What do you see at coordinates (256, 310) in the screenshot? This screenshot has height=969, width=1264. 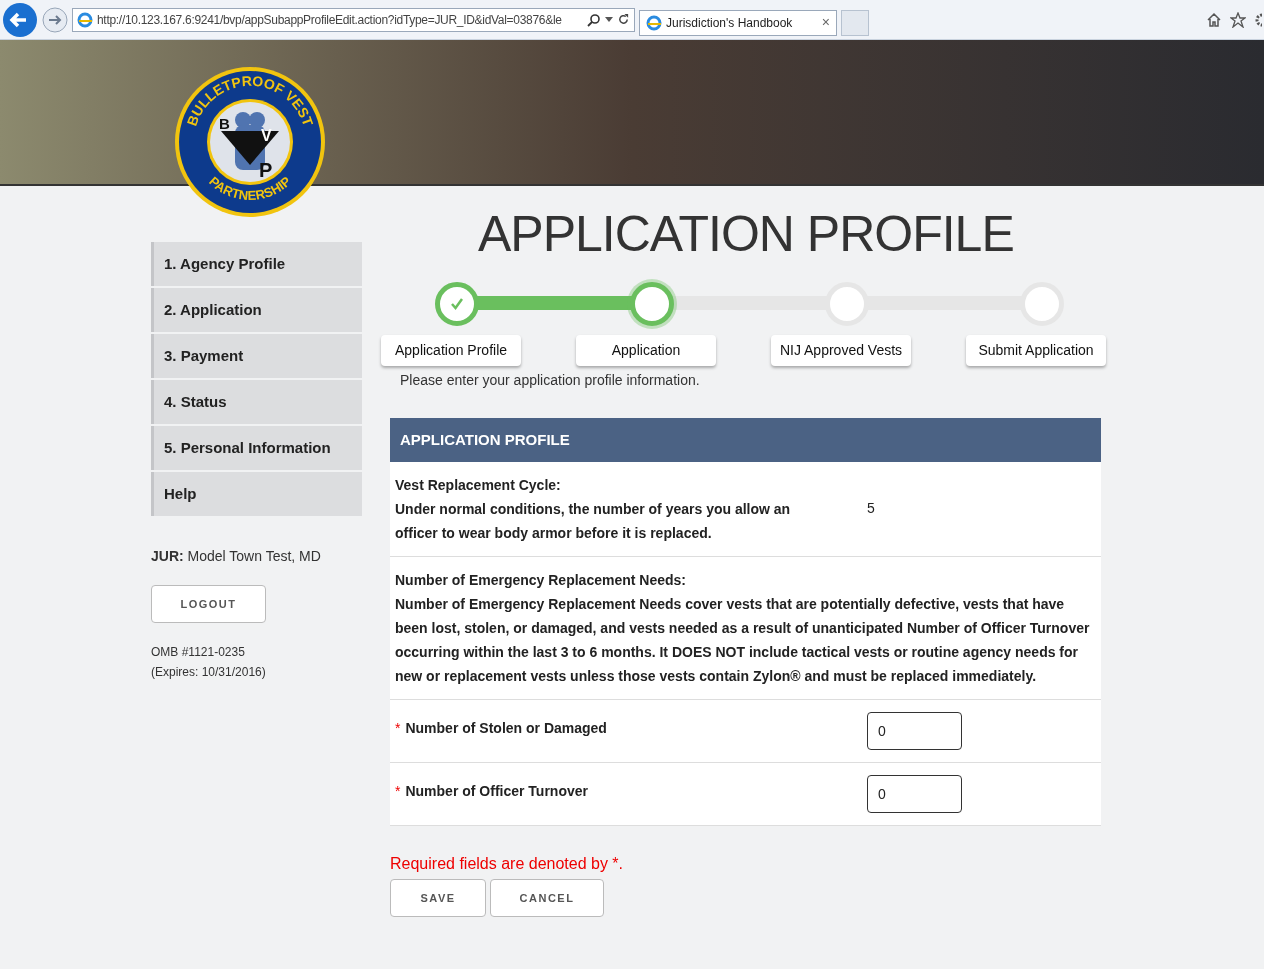 I see `sidebar-item: 2. Application` at bounding box center [256, 310].